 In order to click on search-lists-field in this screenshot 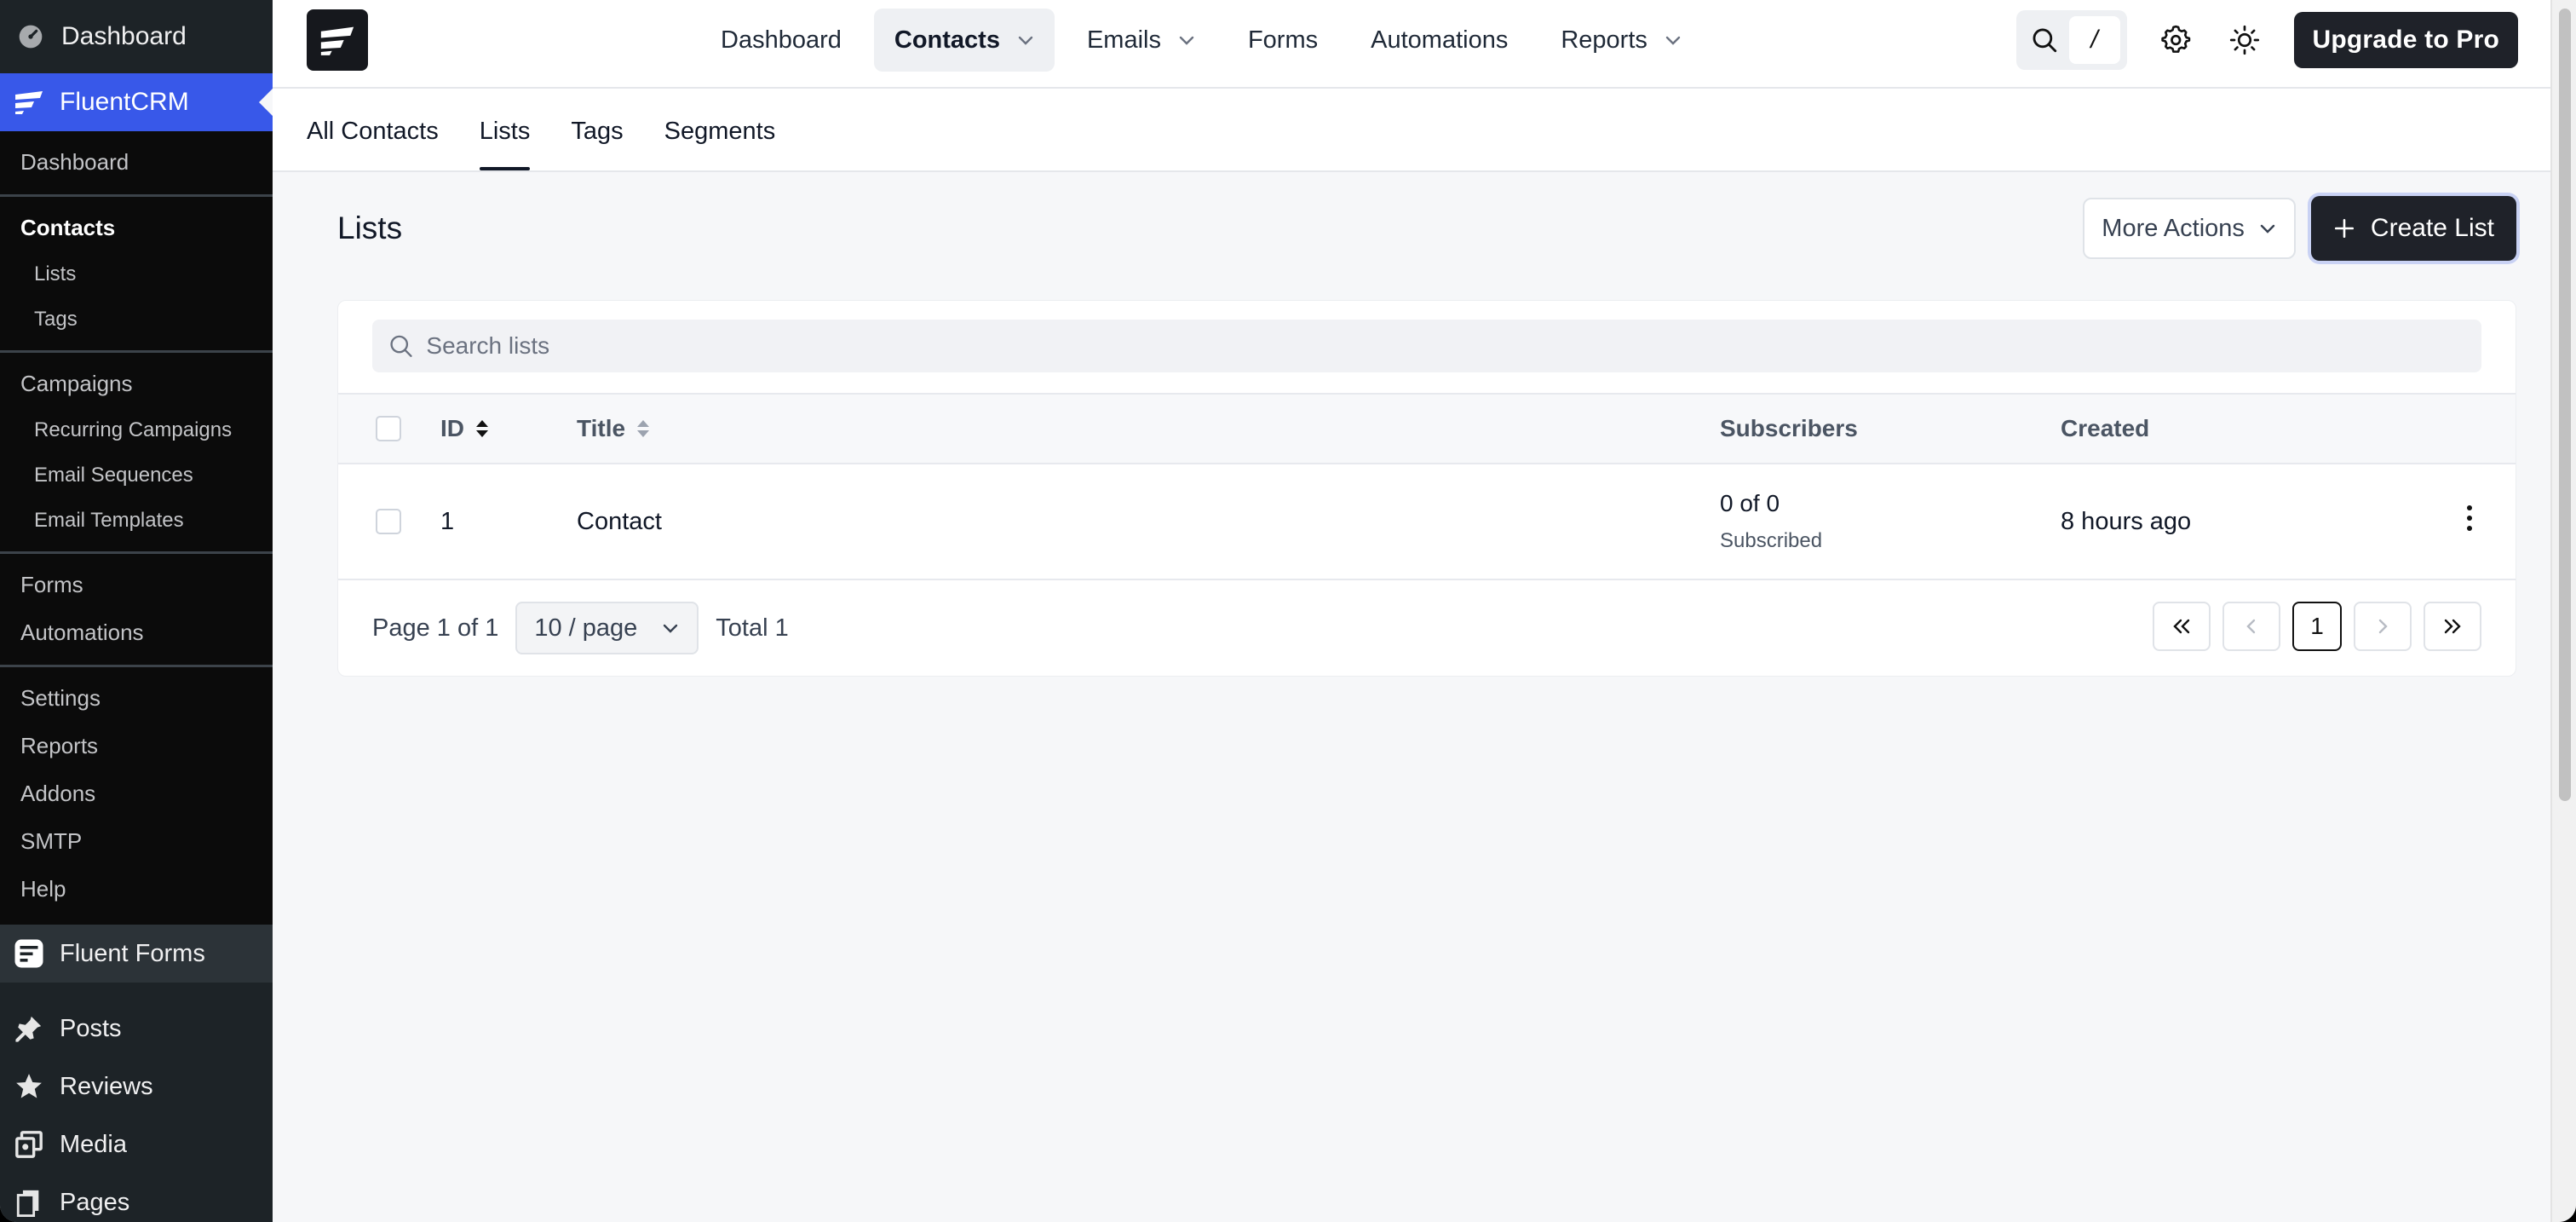, I will do `click(1426, 346)`.